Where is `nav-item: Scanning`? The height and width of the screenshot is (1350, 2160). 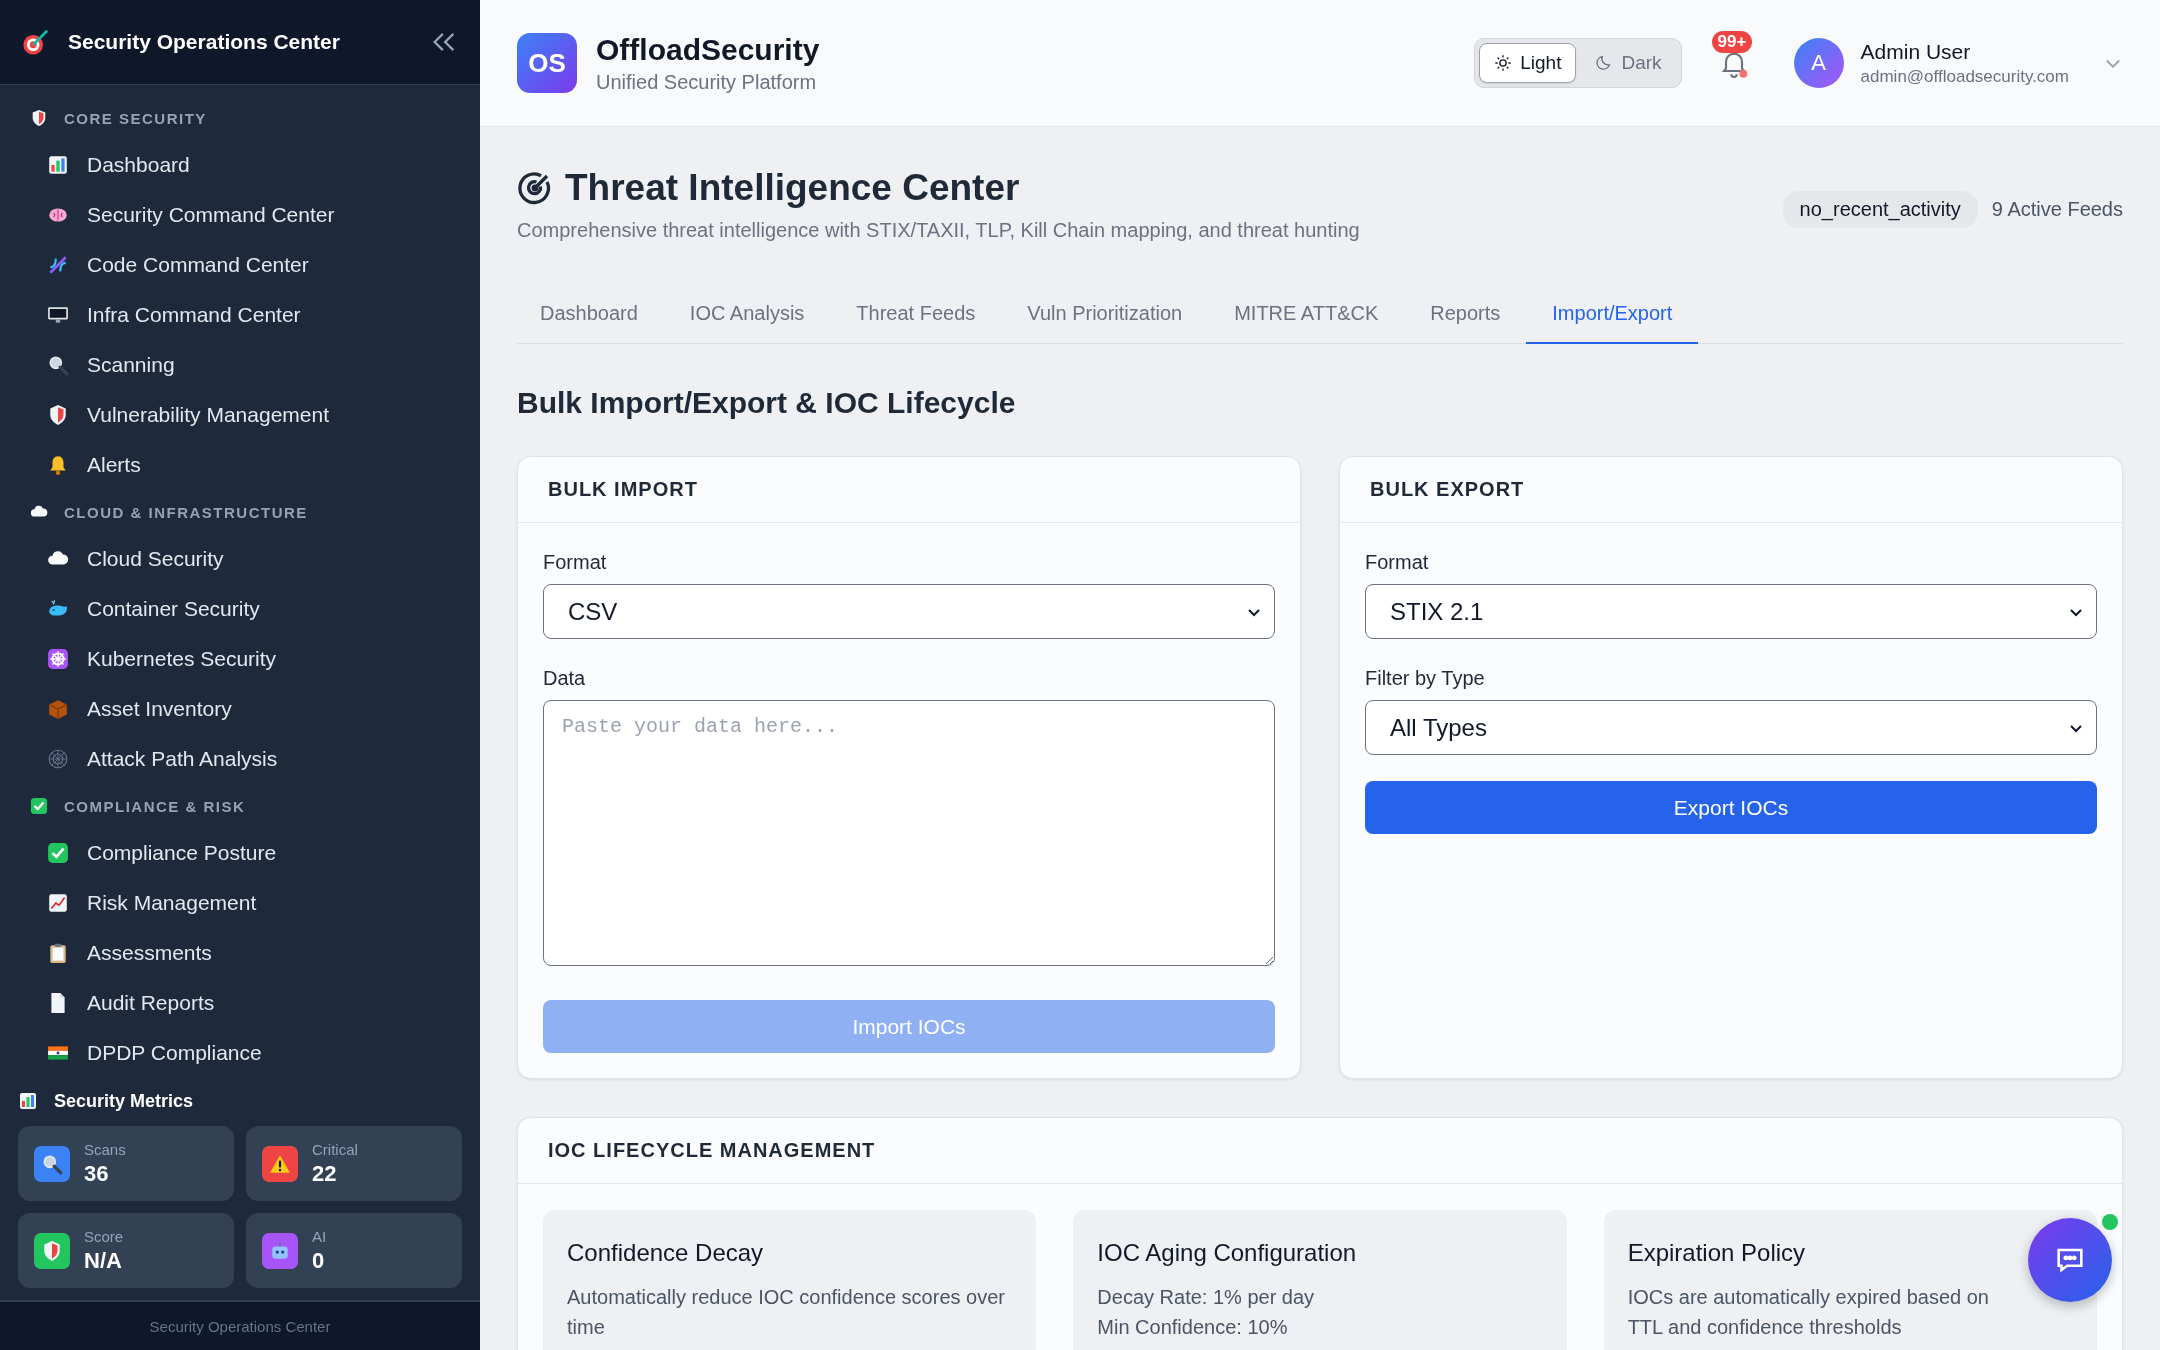
nav-item: Scanning is located at coordinates (230, 365).